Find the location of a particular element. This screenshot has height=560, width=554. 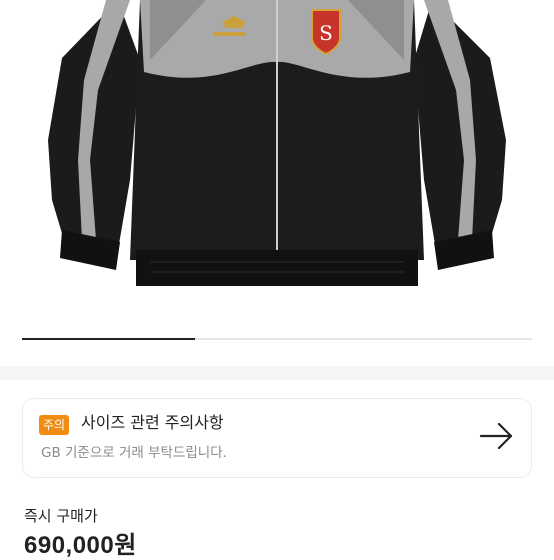

image-carousel-indicator is located at coordinates (277, 339).